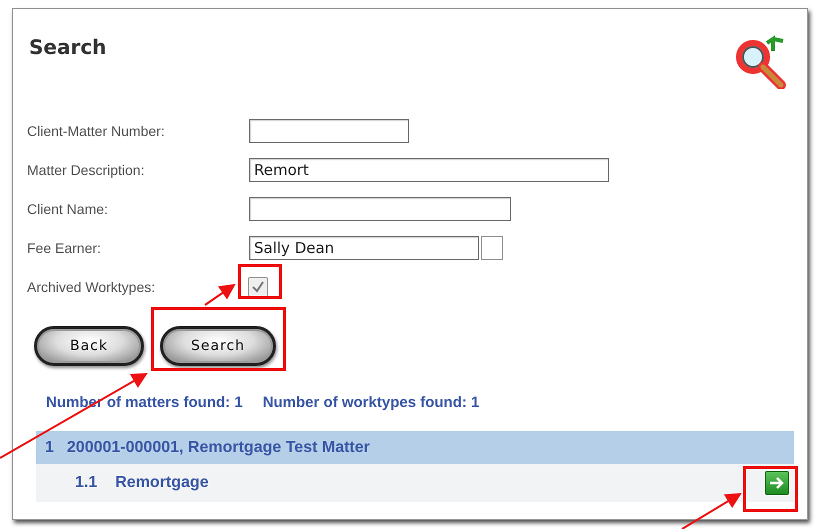  What do you see at coordinates (218, 346) in the screenshot?
I see `search-button: Search` at bounding box center [218, 346].